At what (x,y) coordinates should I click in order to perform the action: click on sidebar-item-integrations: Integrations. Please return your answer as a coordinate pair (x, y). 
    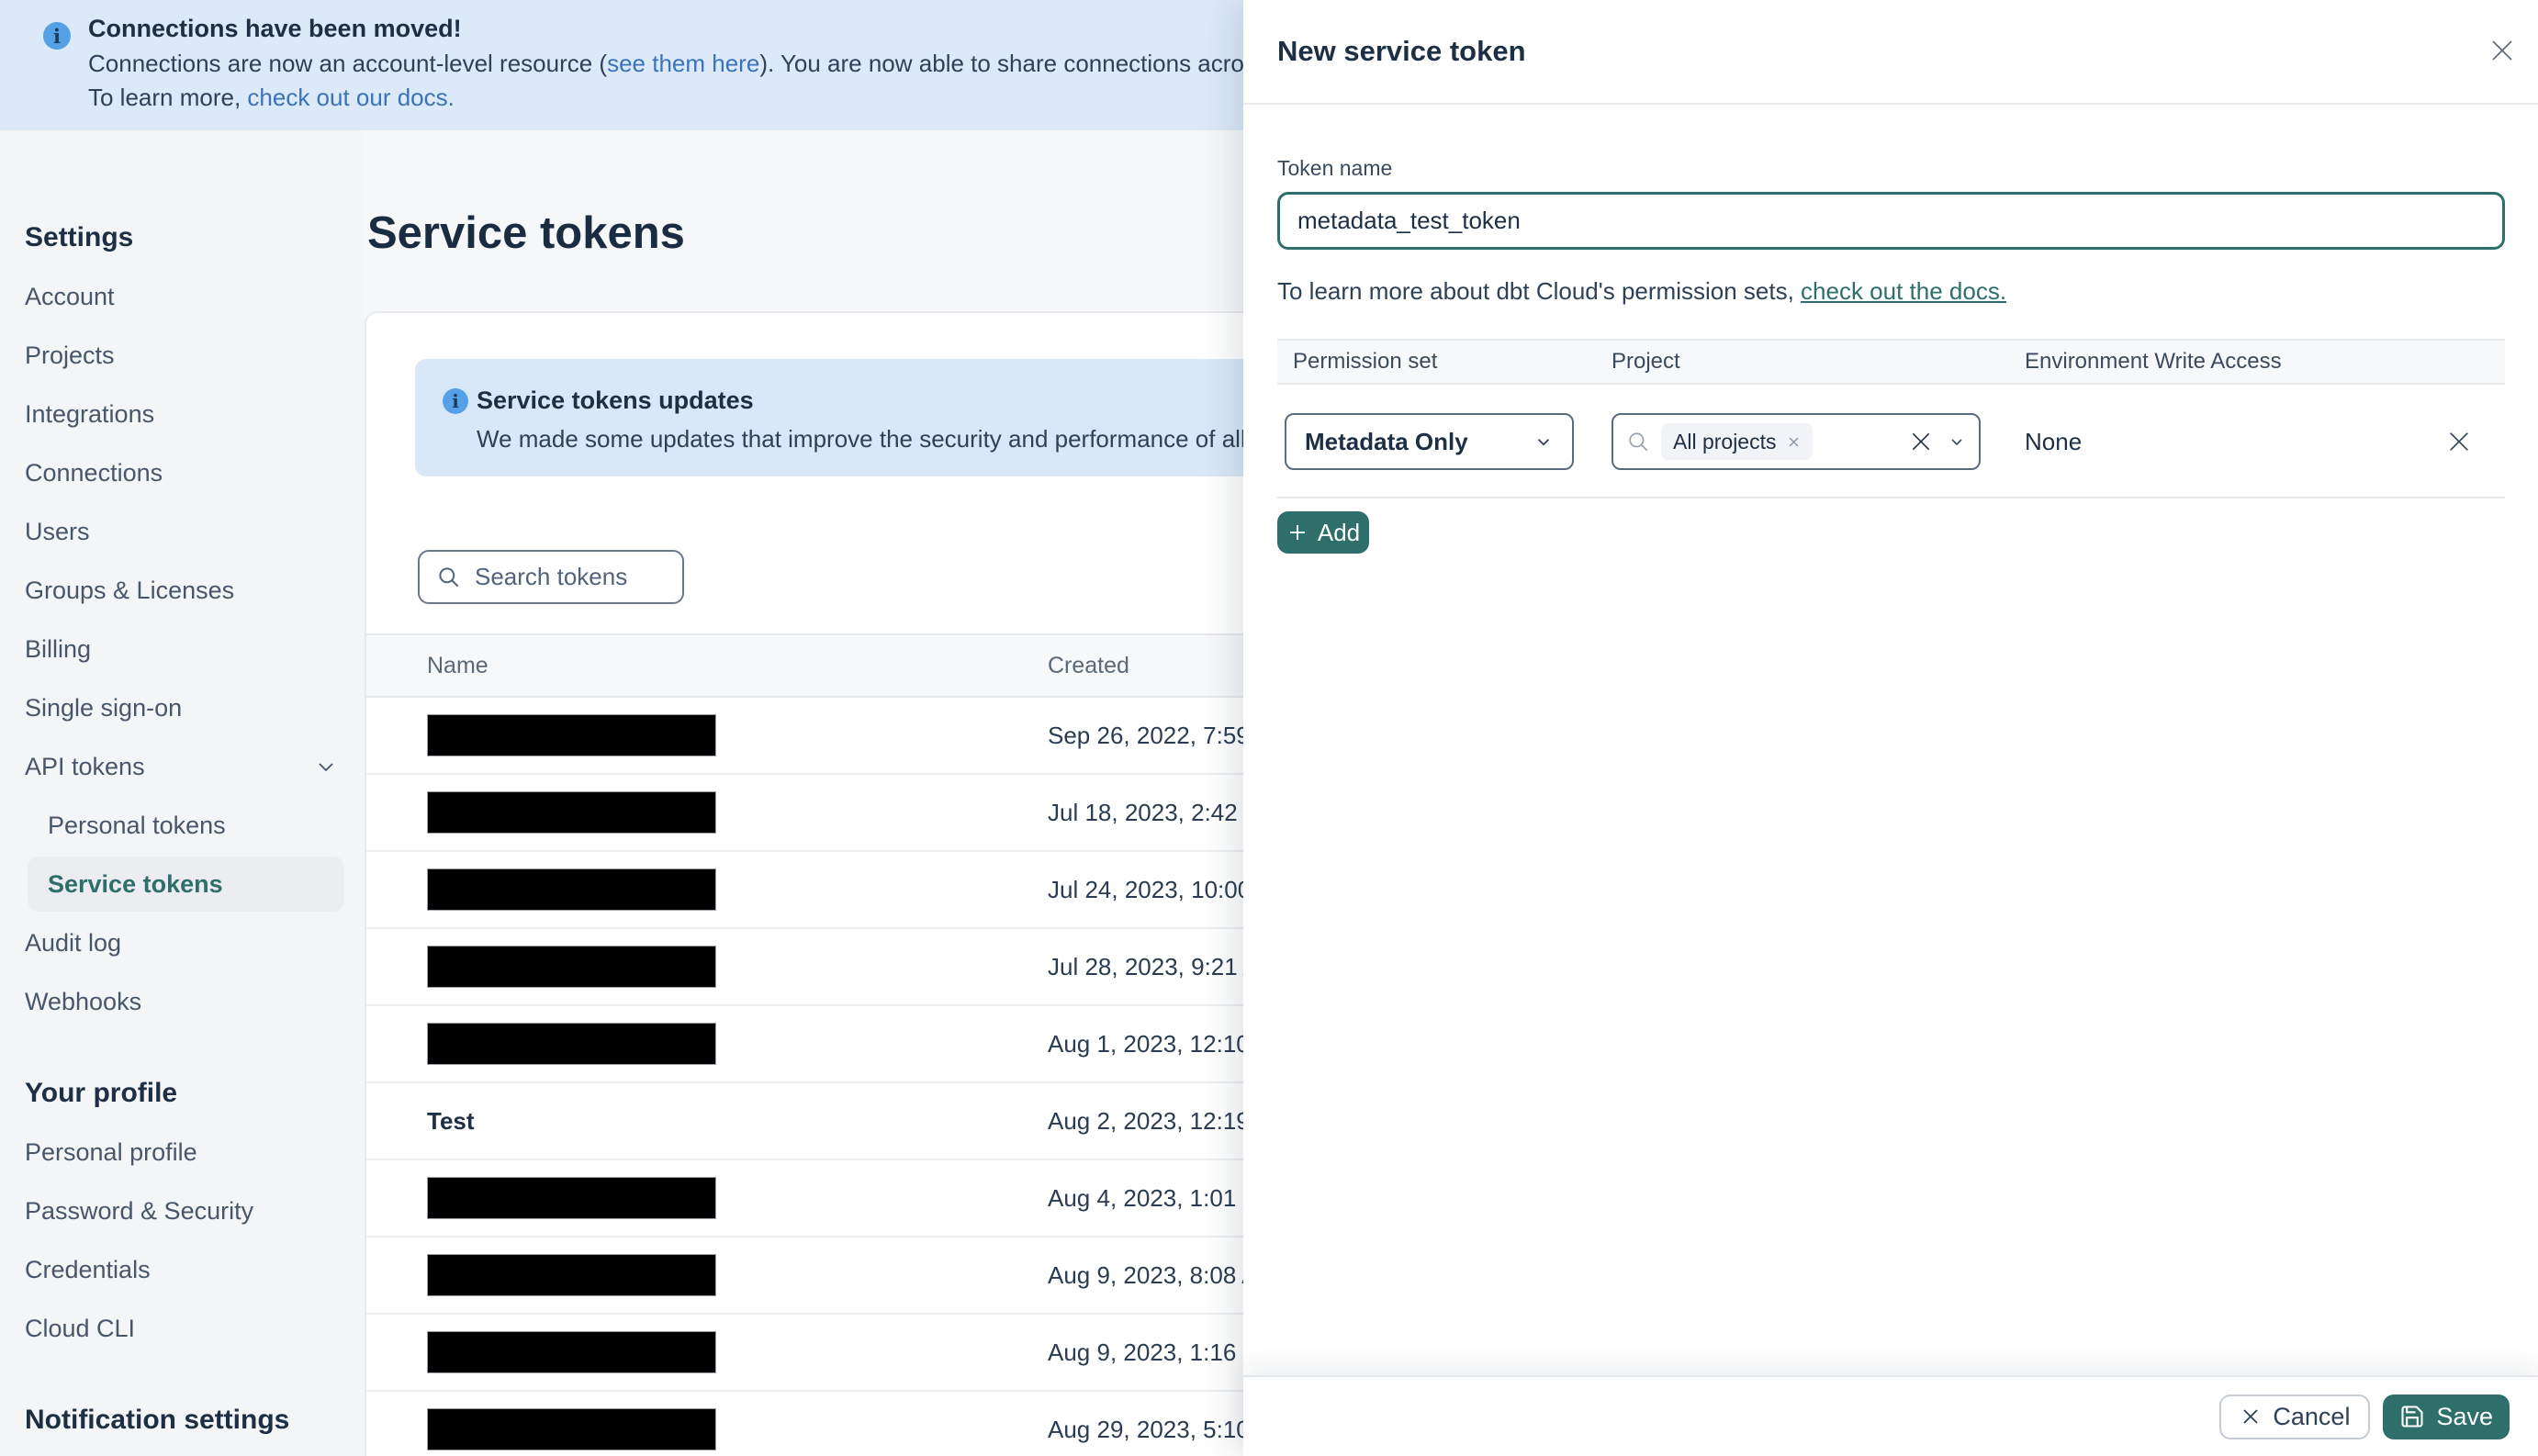
    Looking at the image, I should click on (183, 414).